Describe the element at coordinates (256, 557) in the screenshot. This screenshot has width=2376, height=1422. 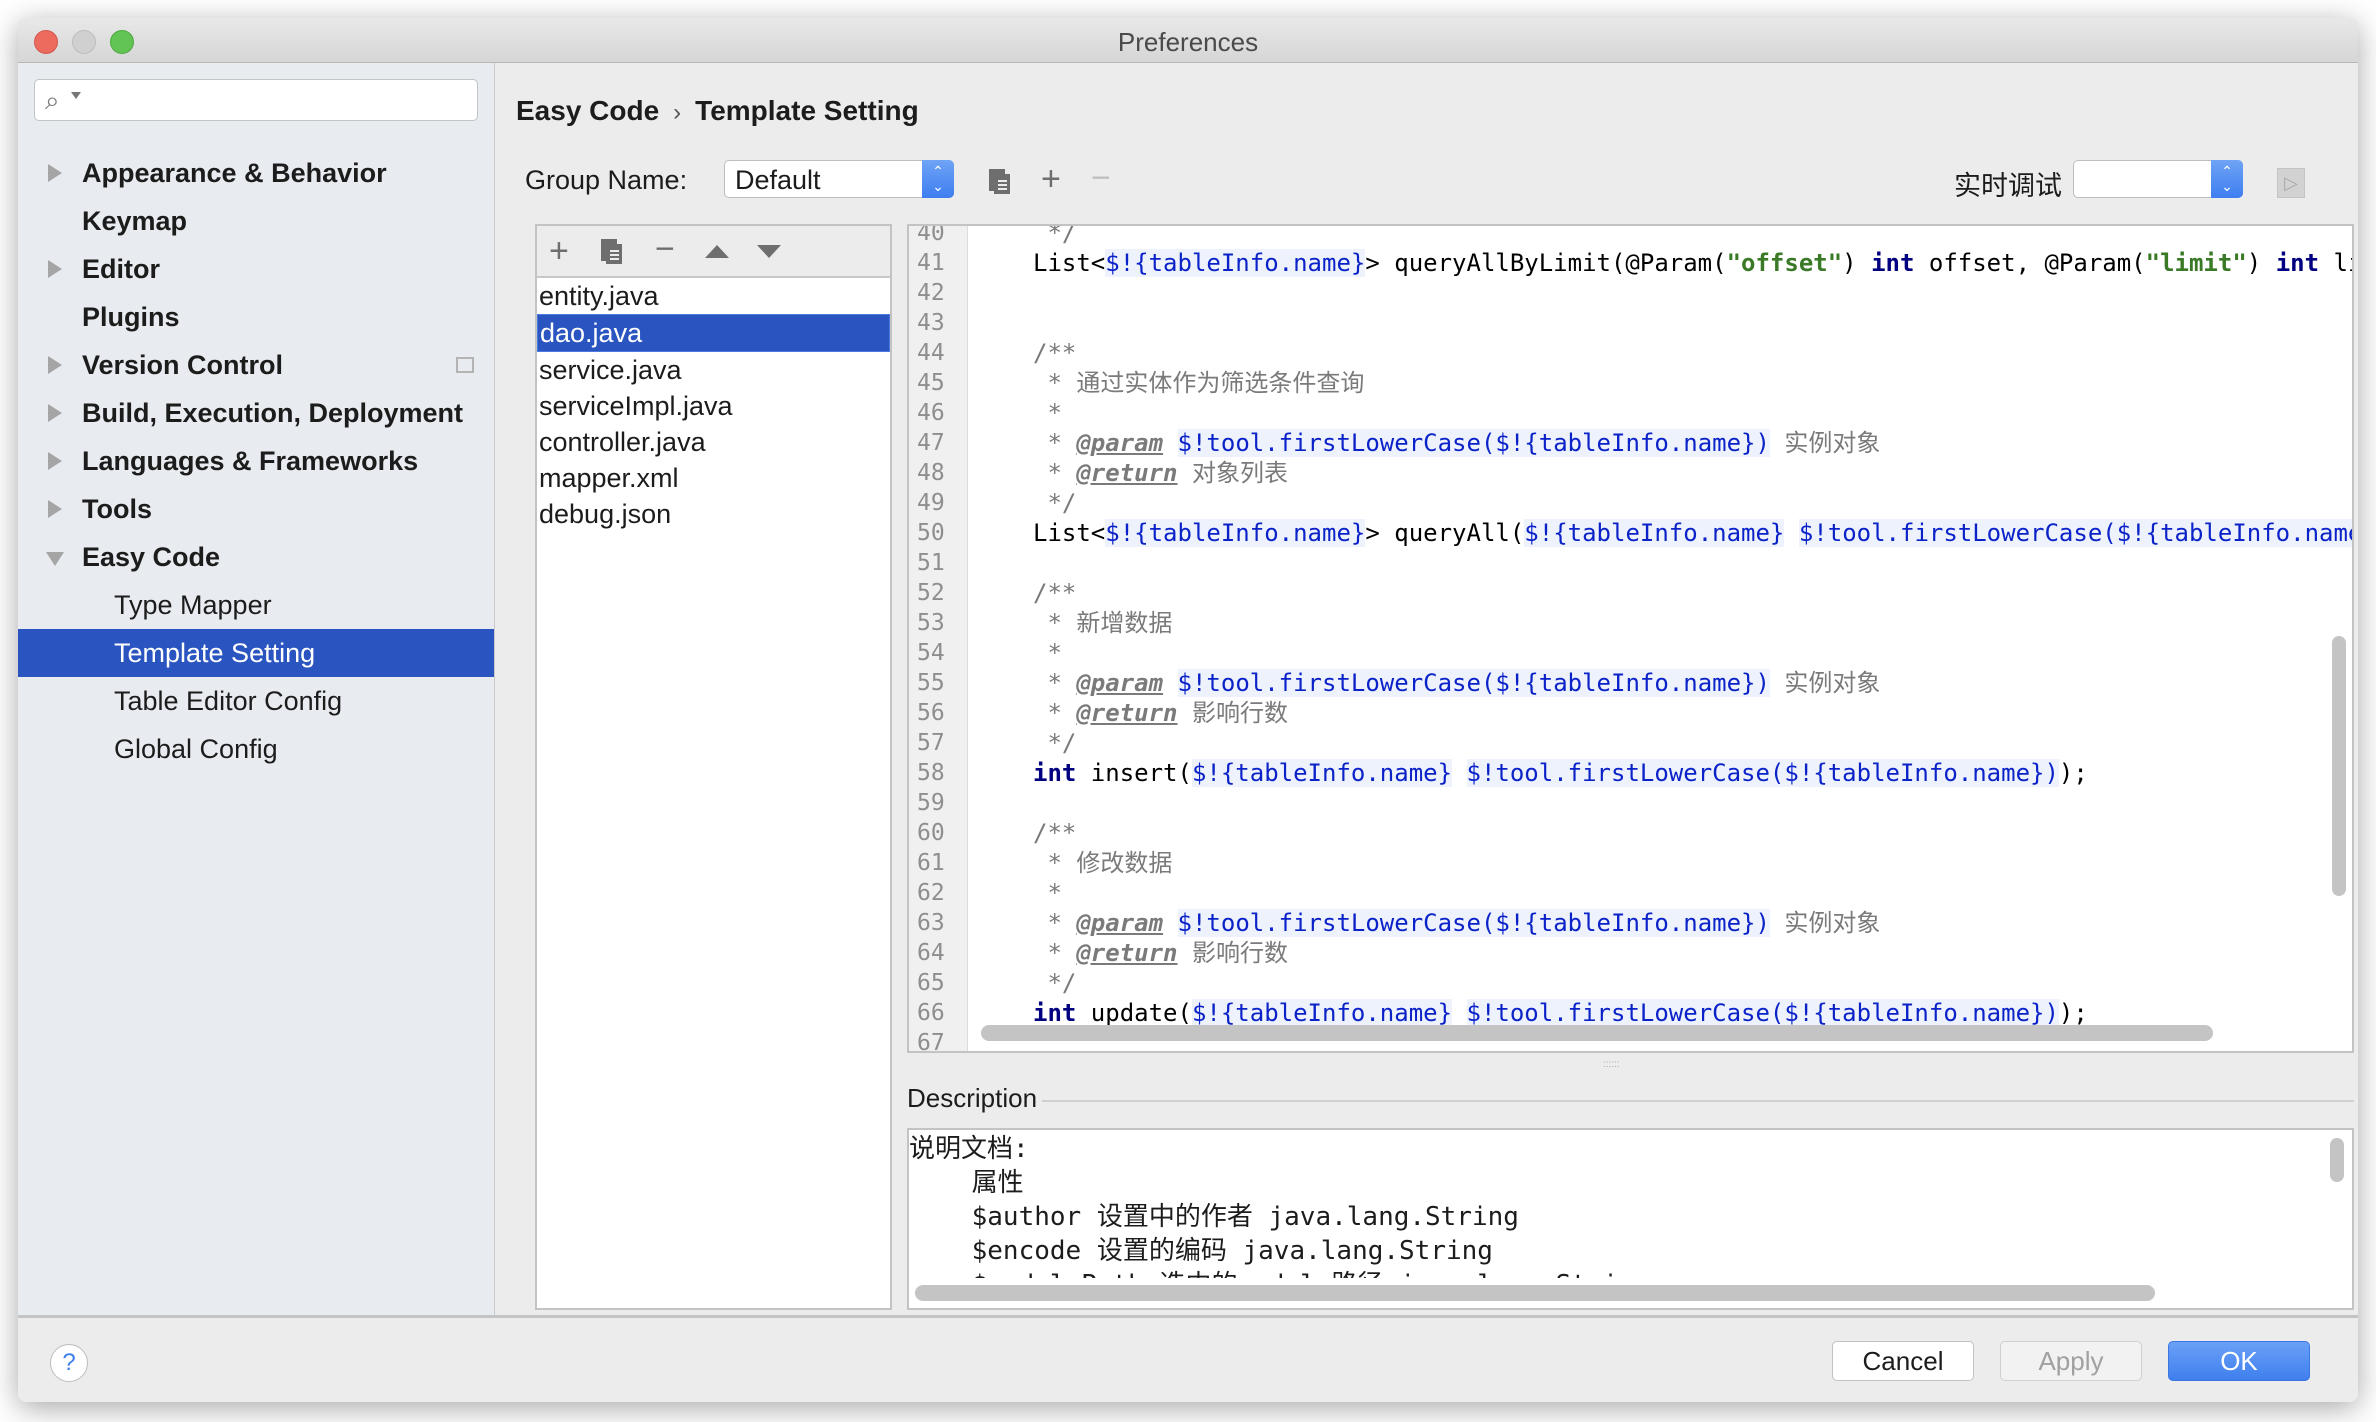
I see `sidebar-item-easy-code: Easy Code` at that location.